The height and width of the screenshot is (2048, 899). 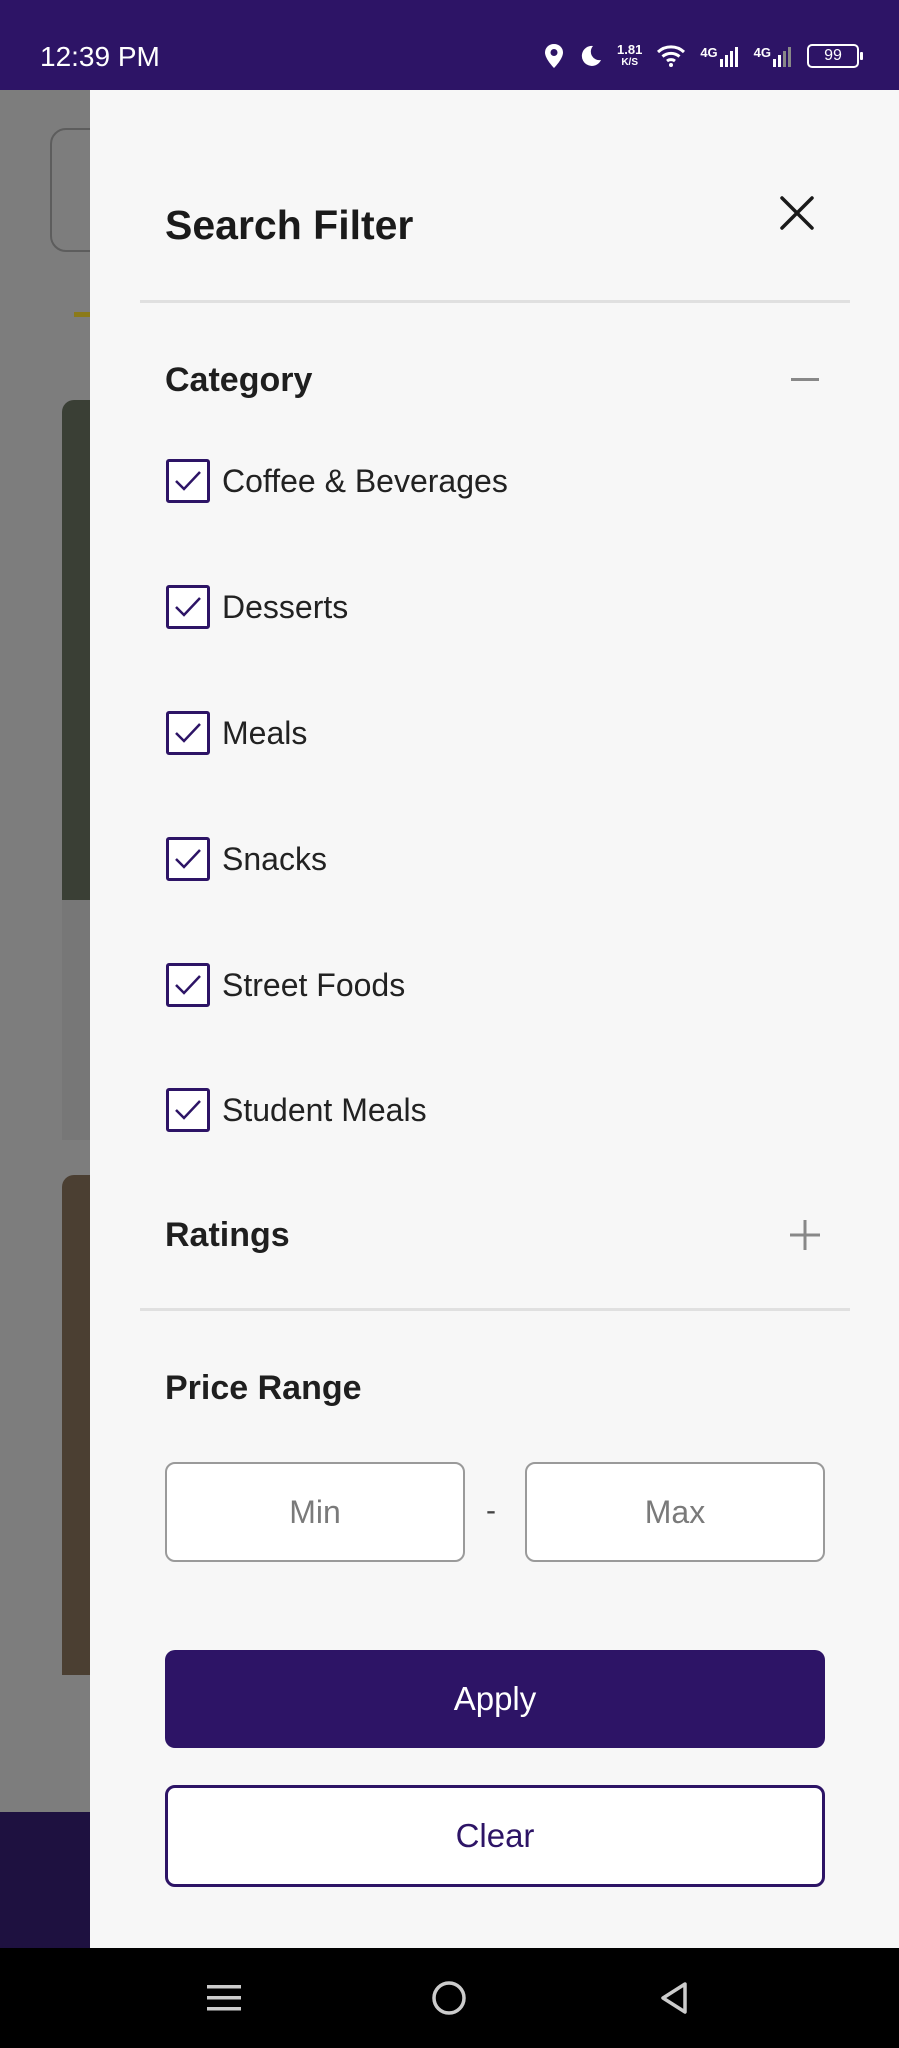 What do you see at coordinates (495, 1235) in the screenshot?
I see `ratings-section-header: Ratings` at bounding box center [495, 1235].